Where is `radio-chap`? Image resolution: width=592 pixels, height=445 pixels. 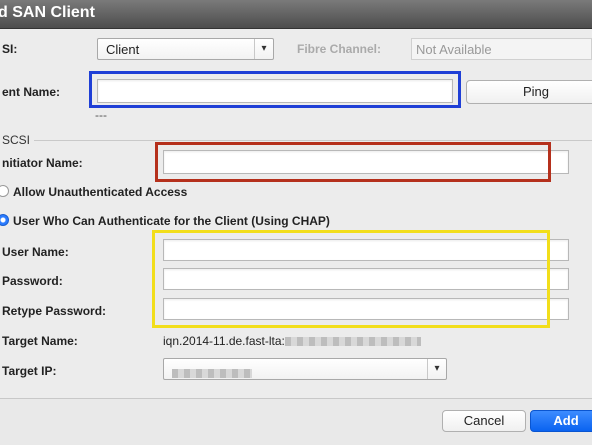
radio-chap is located at coordinates (4, 220).